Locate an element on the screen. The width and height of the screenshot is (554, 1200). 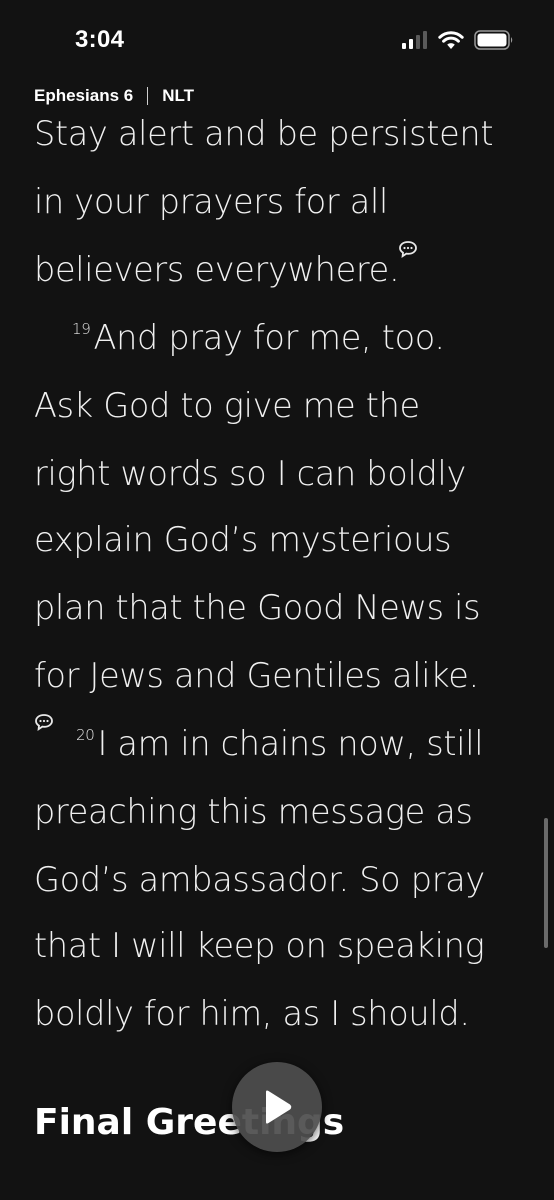
translation-label: NLT is located at coordinates (178, 96).